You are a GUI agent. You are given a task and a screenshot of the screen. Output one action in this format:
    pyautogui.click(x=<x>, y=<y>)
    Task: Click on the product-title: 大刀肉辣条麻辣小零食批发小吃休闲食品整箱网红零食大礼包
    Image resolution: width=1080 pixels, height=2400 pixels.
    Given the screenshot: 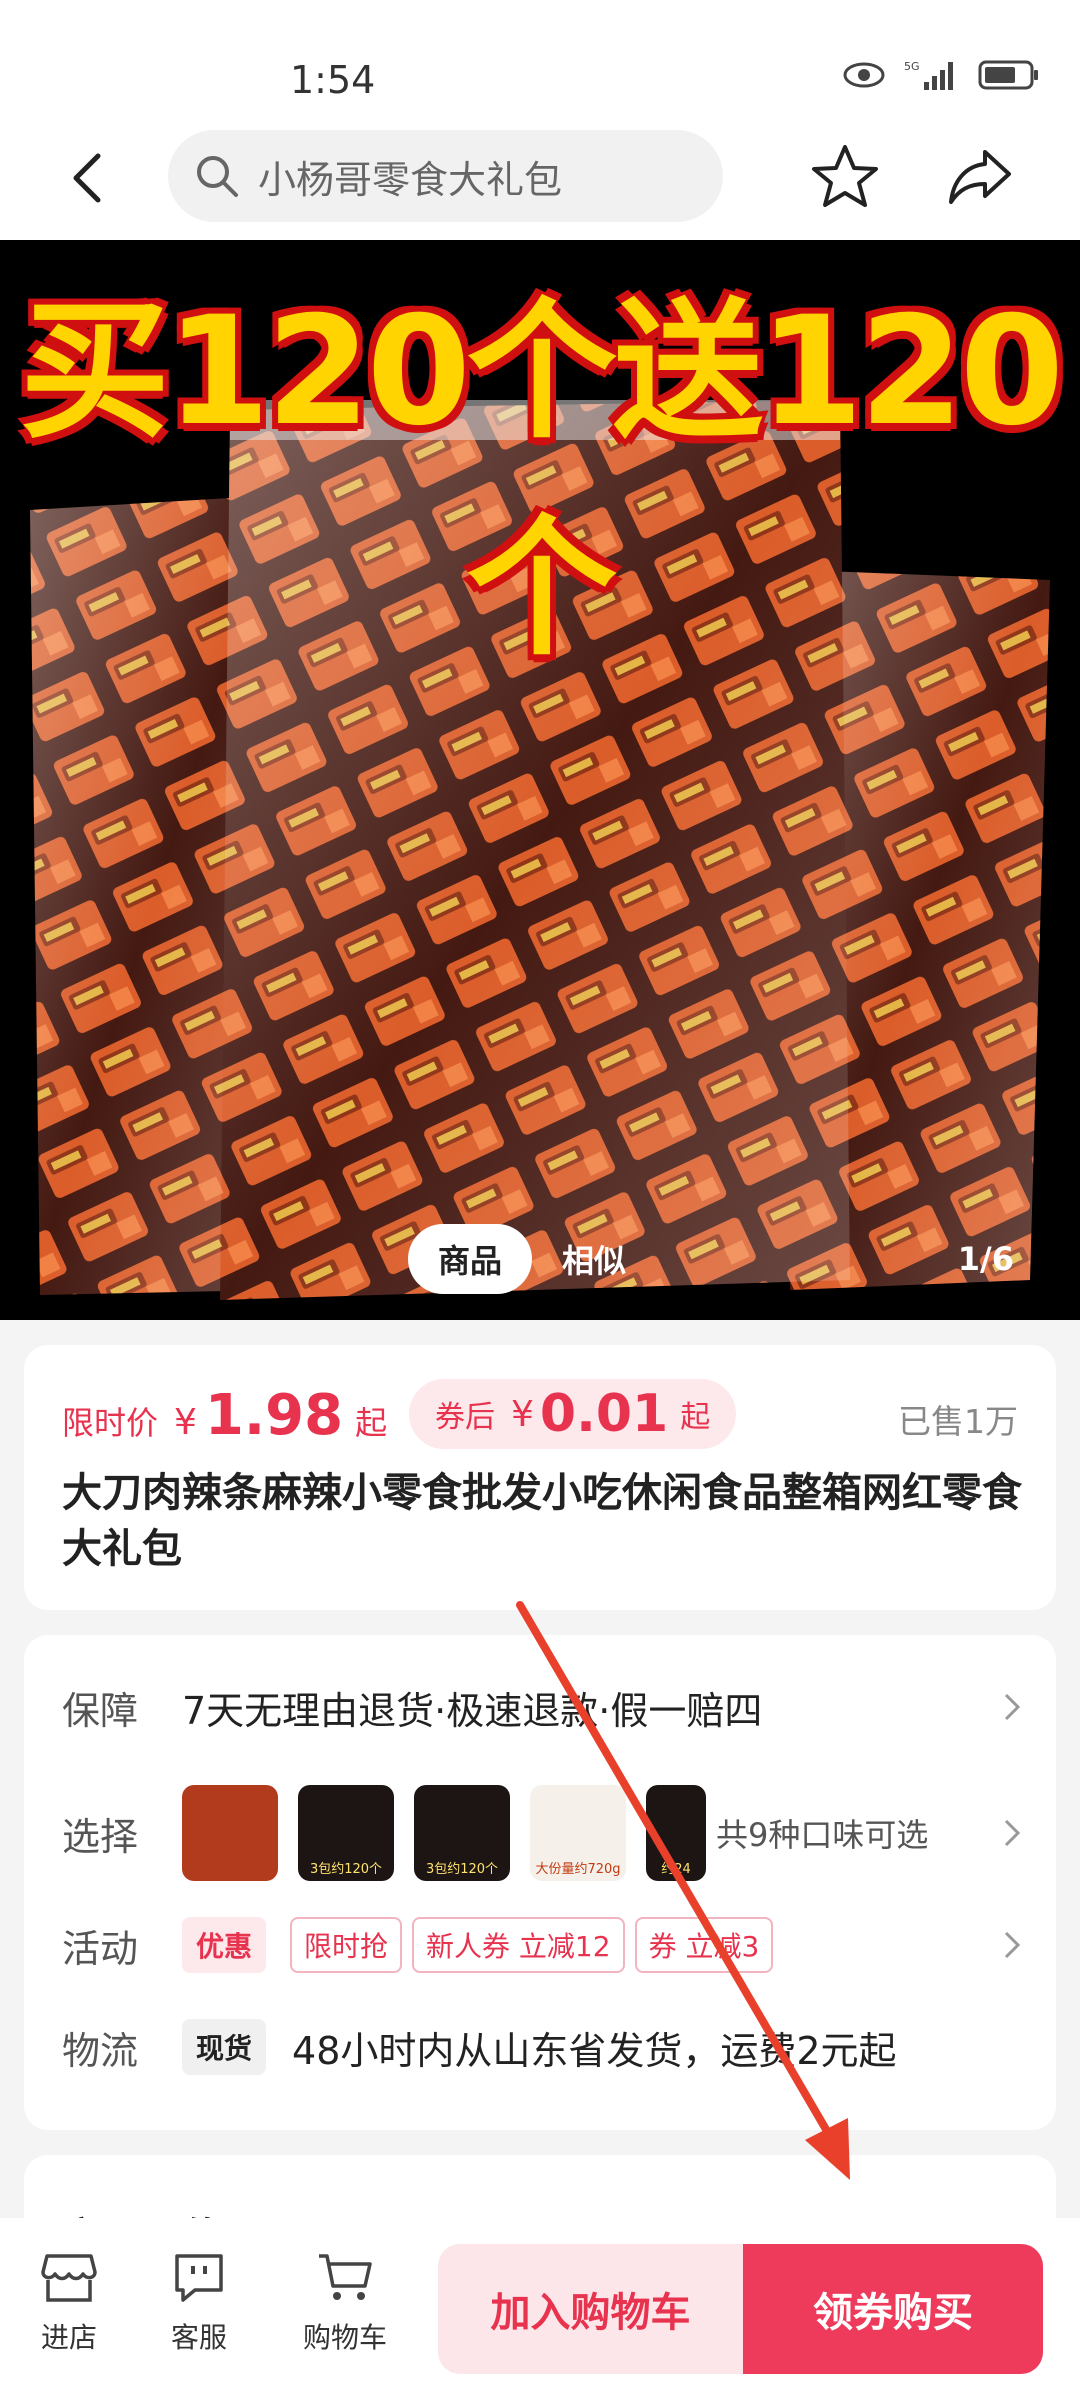 What is the action you would take?
    pyautogui.click(x=542, y=1521)
    